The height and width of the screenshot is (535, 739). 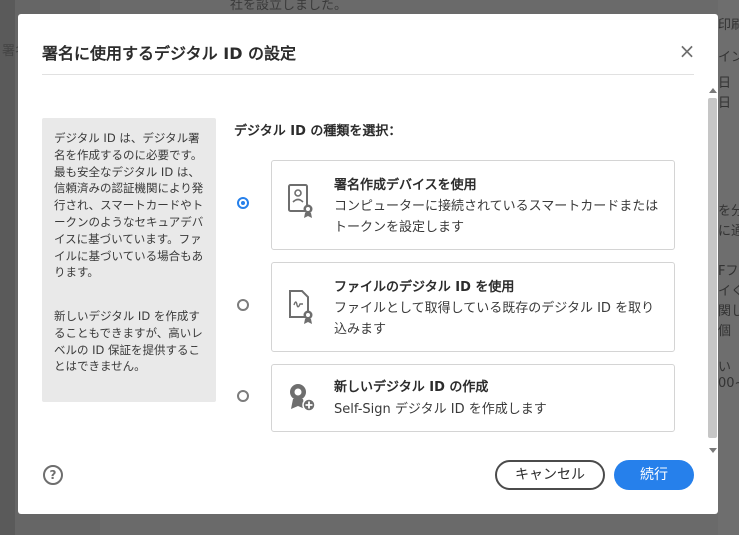 What do you see at coordinates (300, 201) in the screenshot?
I see `signature-device-icon` at bounding box center [300, 201].